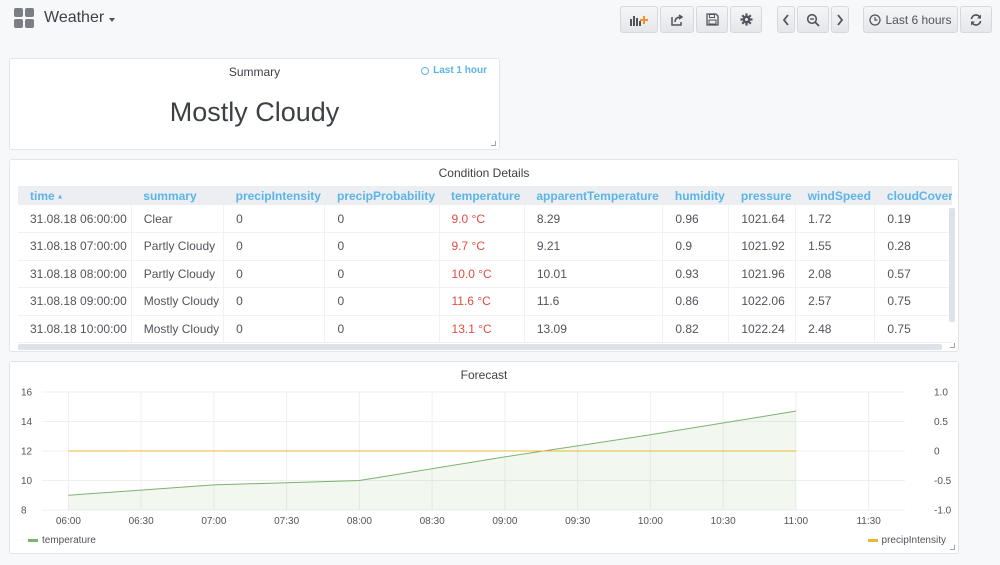 This screenshot has height=565, width=1000. What do you see at coordinates (254, 112) in the screenshot?
I see `singlestat-value: Mostly Cloudy` at bounding box center [254, 112].